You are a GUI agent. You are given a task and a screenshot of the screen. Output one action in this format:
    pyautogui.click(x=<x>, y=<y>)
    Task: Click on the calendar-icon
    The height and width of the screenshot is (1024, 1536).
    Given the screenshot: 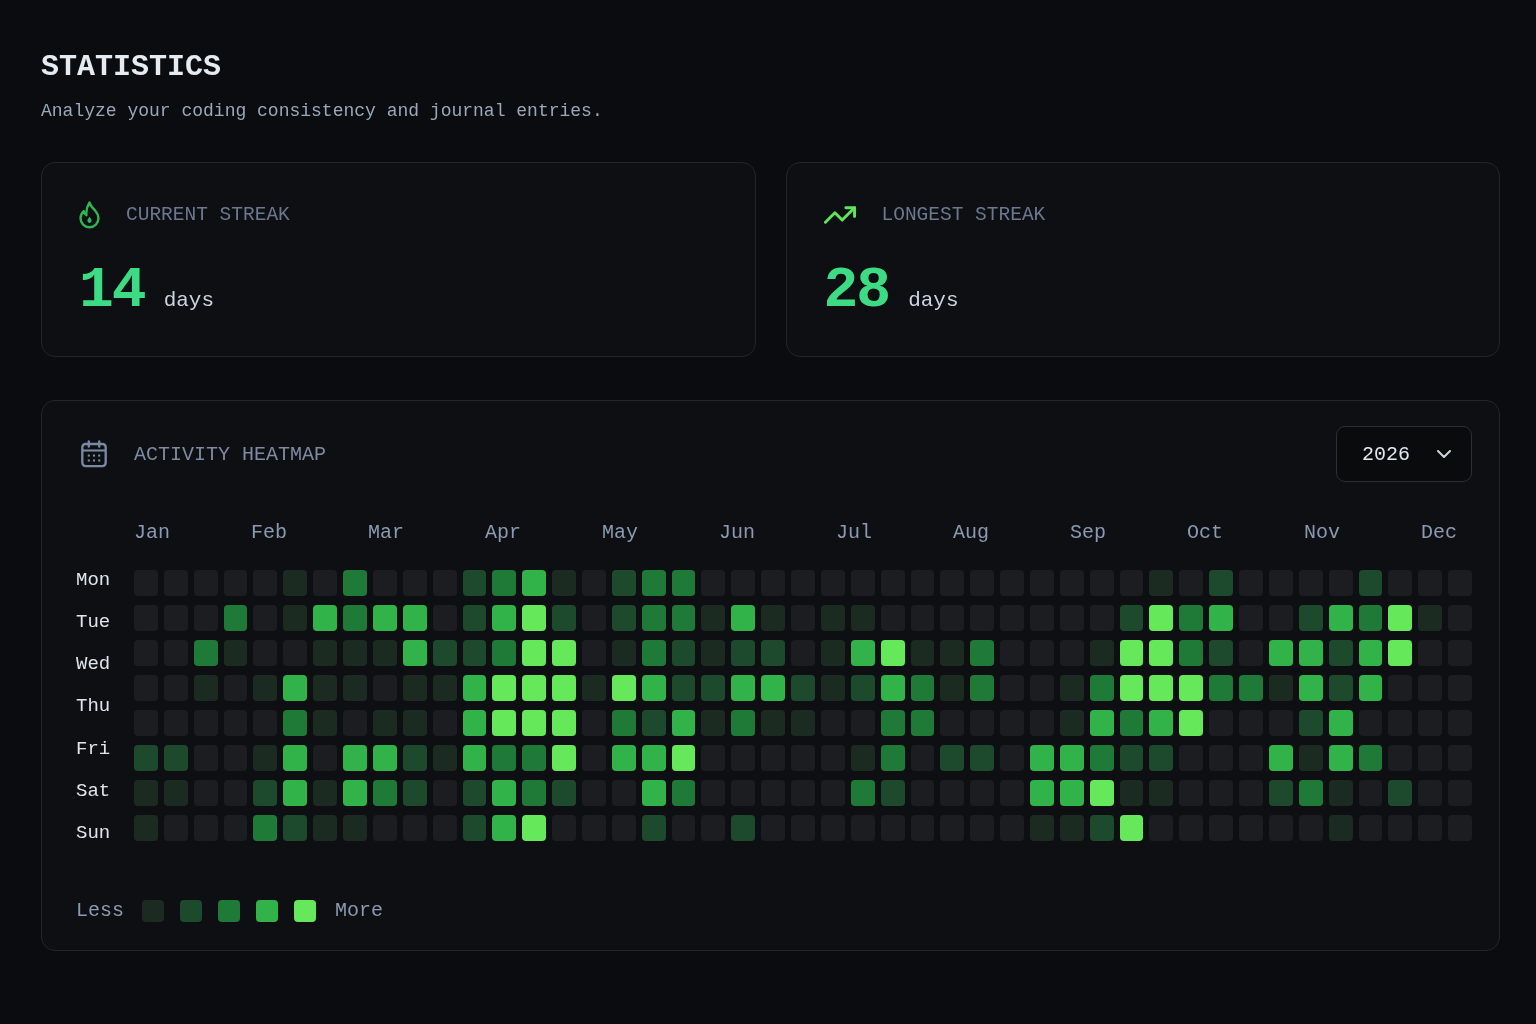 What is the action you would take?
    pyautogui.click(x=94, y=454)
    